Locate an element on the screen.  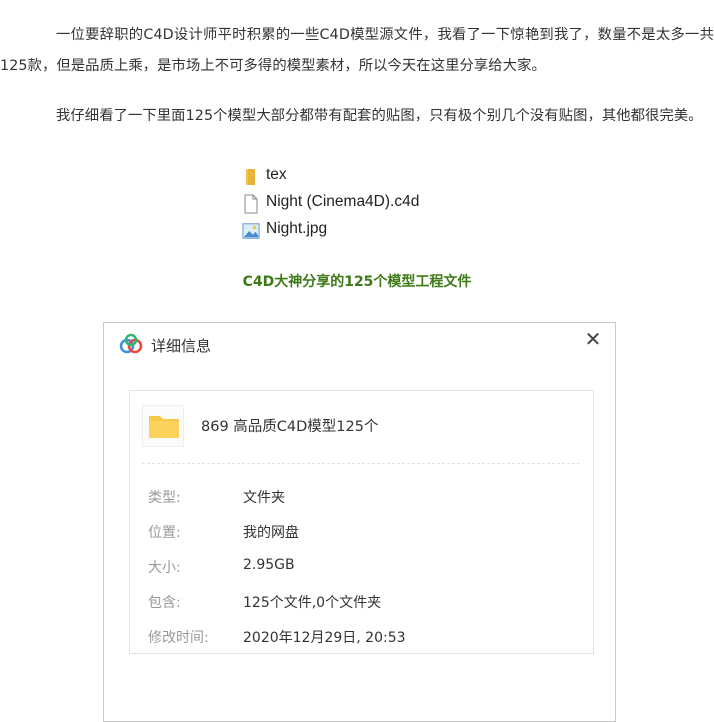
type-value: 文件夹 is located at coordinates (264, 498).